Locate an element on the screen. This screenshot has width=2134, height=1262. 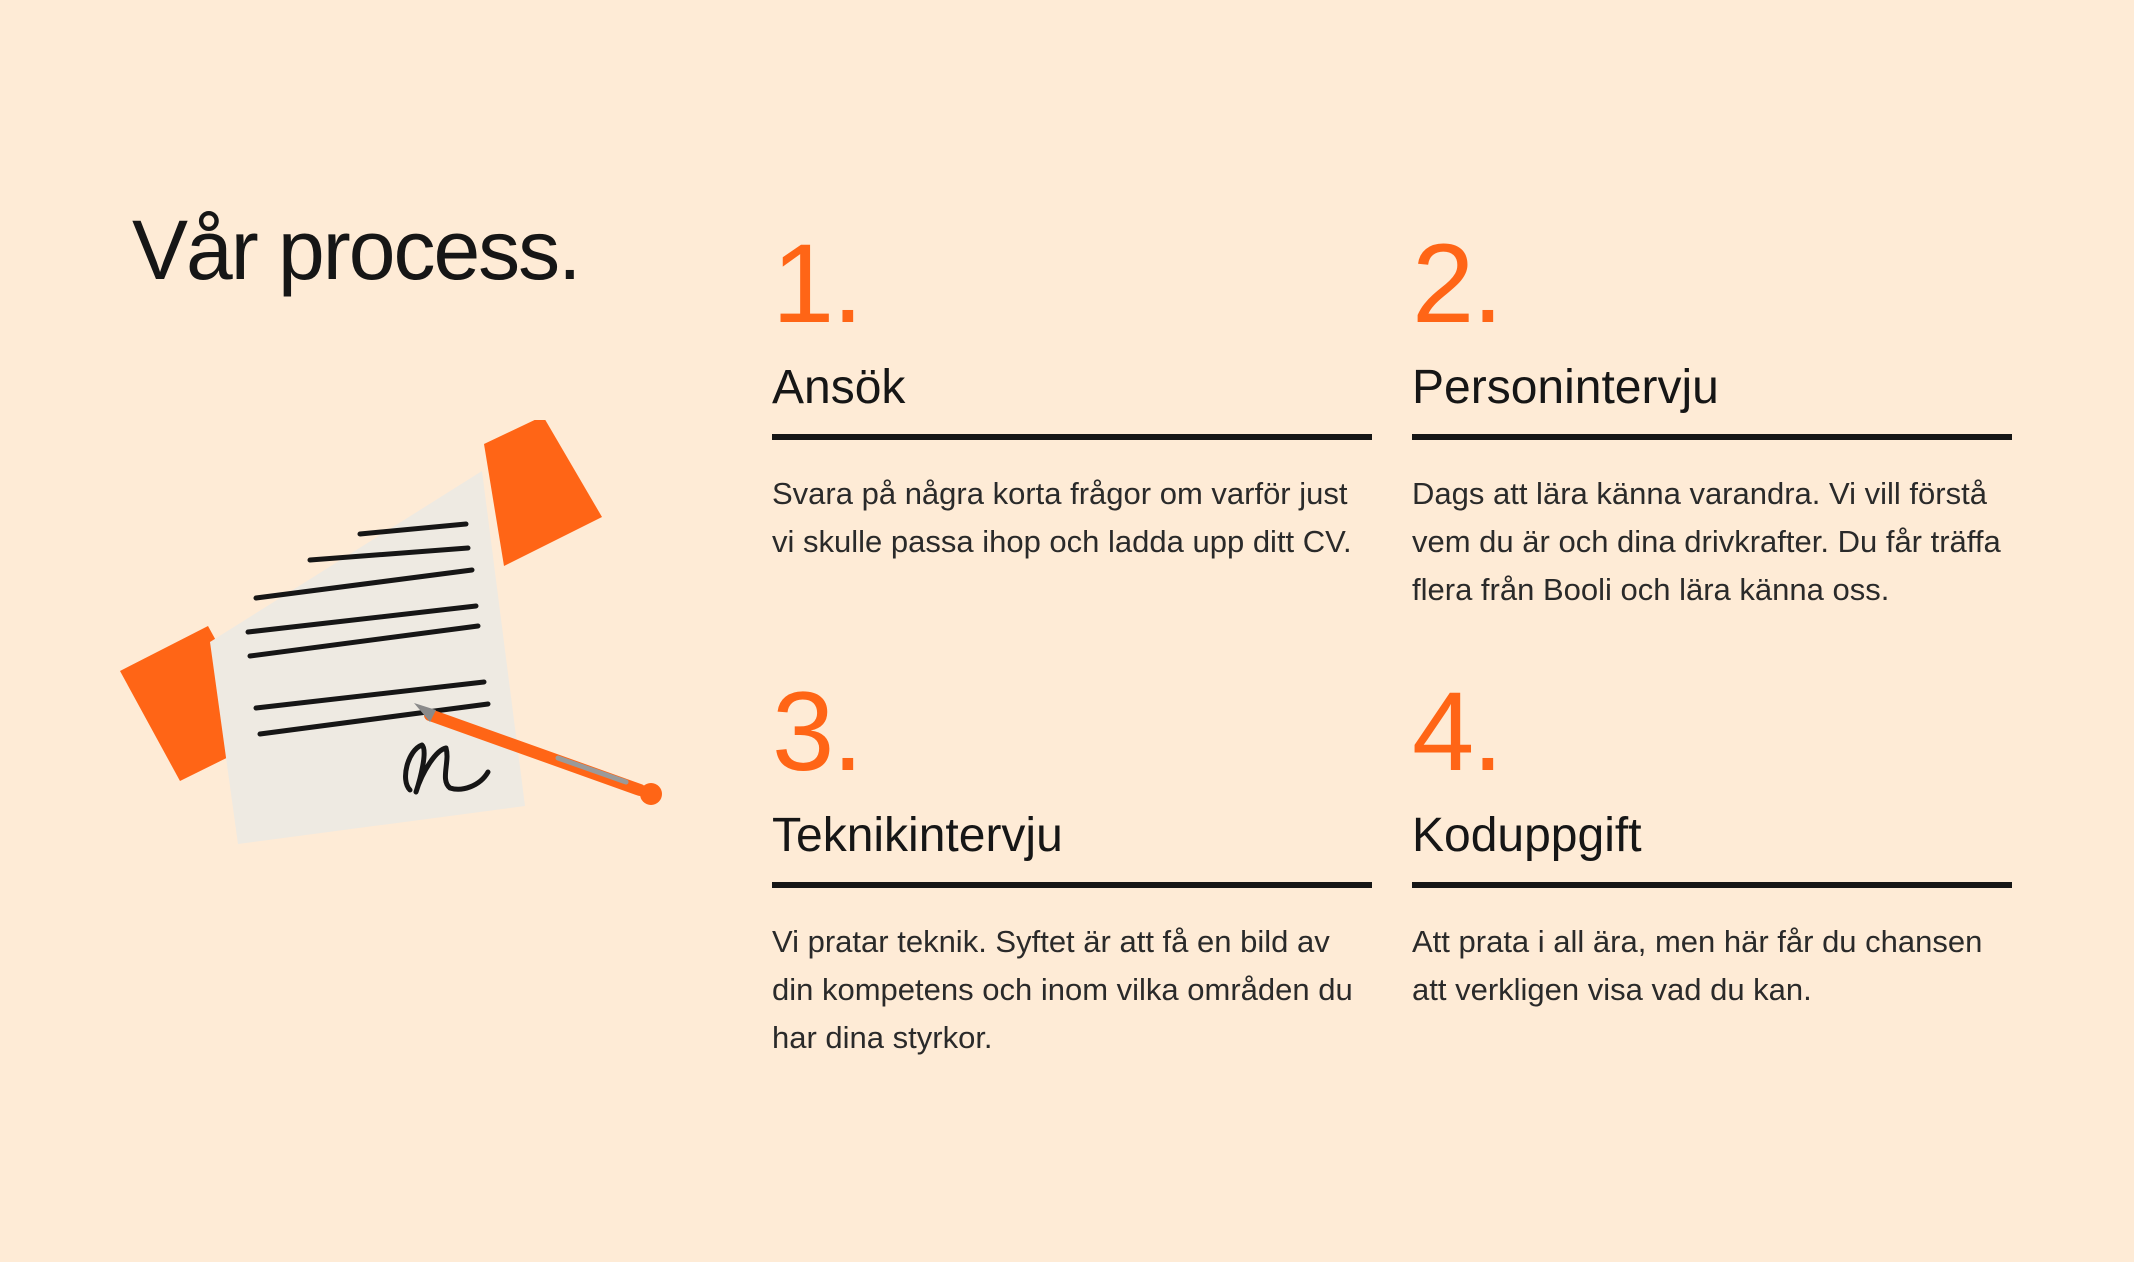
page-title: Vår process. is located at coordinates (357, 250).